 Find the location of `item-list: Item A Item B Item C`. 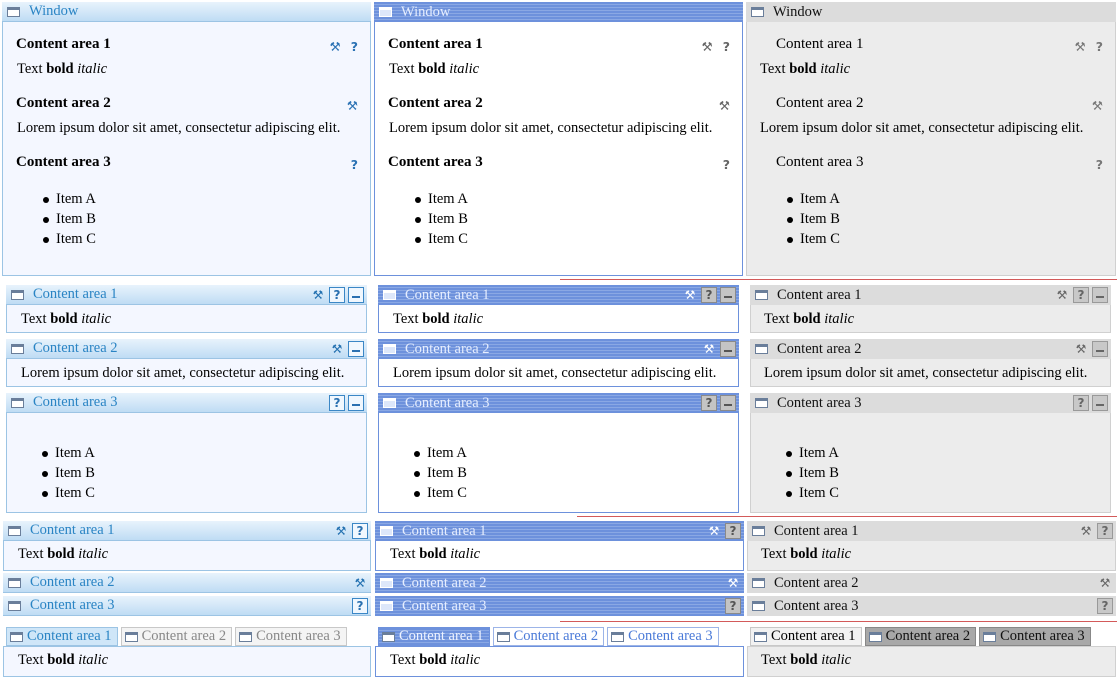

item-list: Item A Item B Item C is located at coordinates (68, 473).